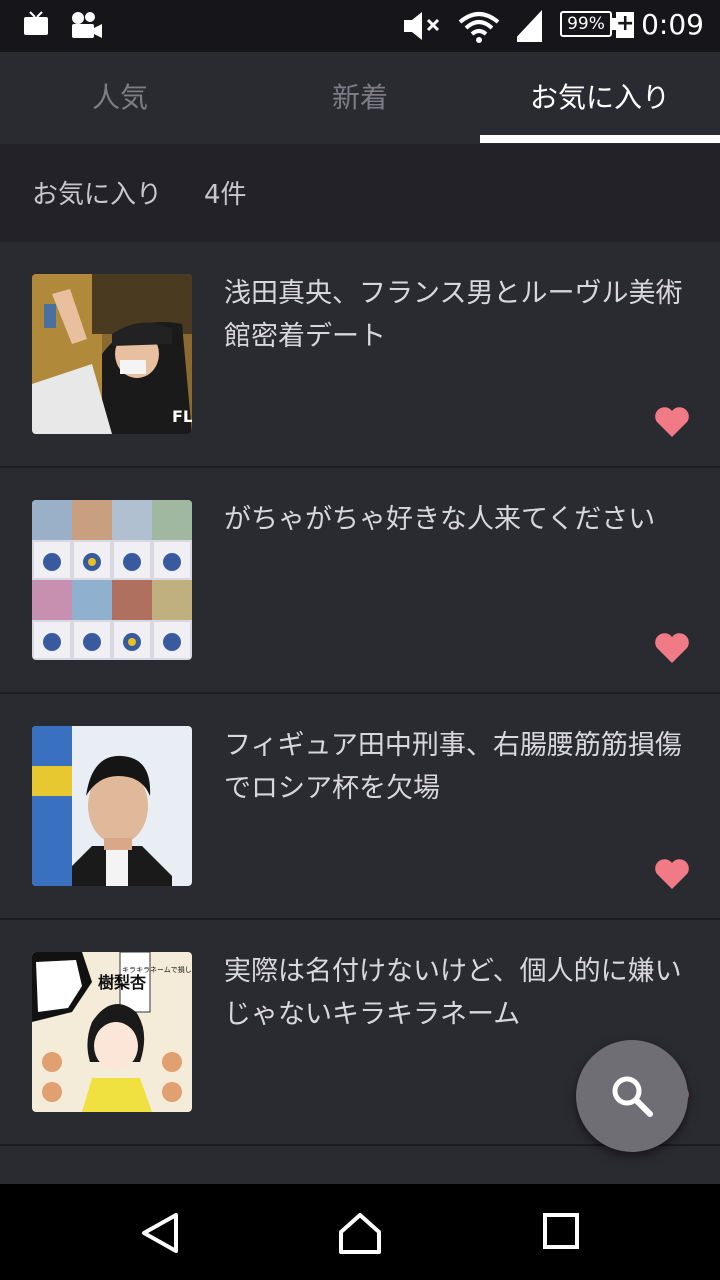 This screenshot has height=1280, width=720. What do you see at coordinates (87, 25) in the screenshot?
I see `video-icon` at bounding box center [87, 25].